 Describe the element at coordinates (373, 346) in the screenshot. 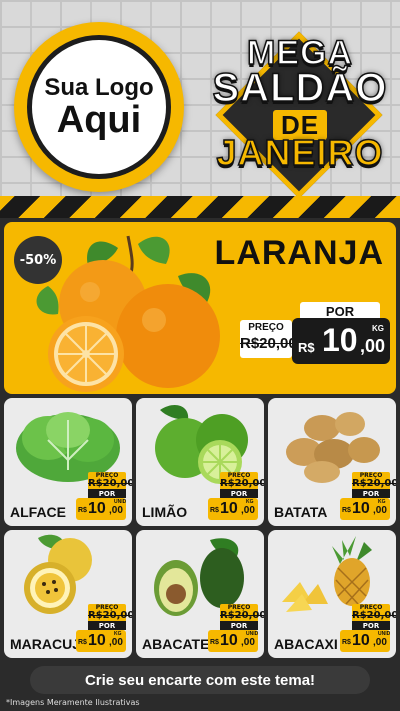

I see `hero-price-decimal: ,00` at that location.